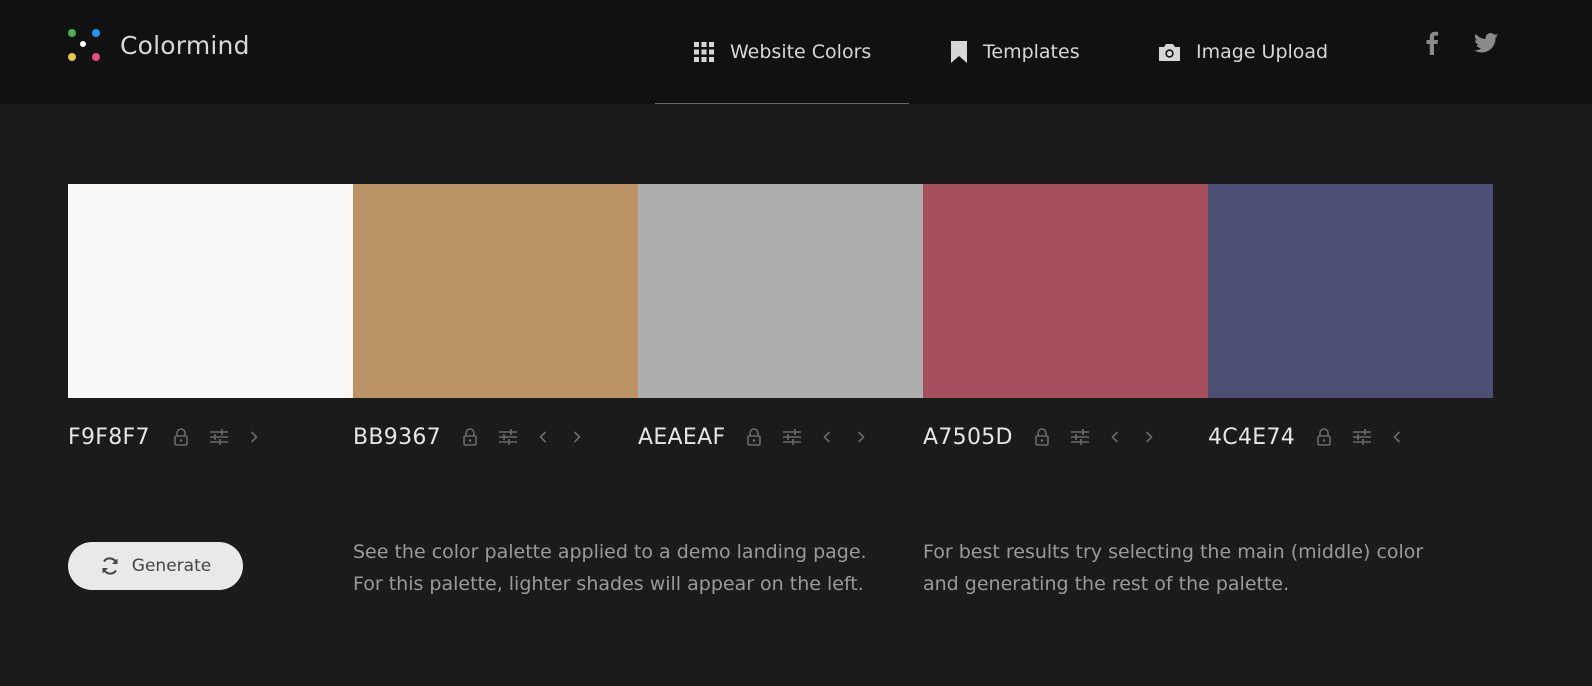 The width and height of the screenshot is (1592, 686). What do you see at coordinates (171, 566) in the screenshot?
I see `generate-label: Generate` at bounding box center [171, 566].